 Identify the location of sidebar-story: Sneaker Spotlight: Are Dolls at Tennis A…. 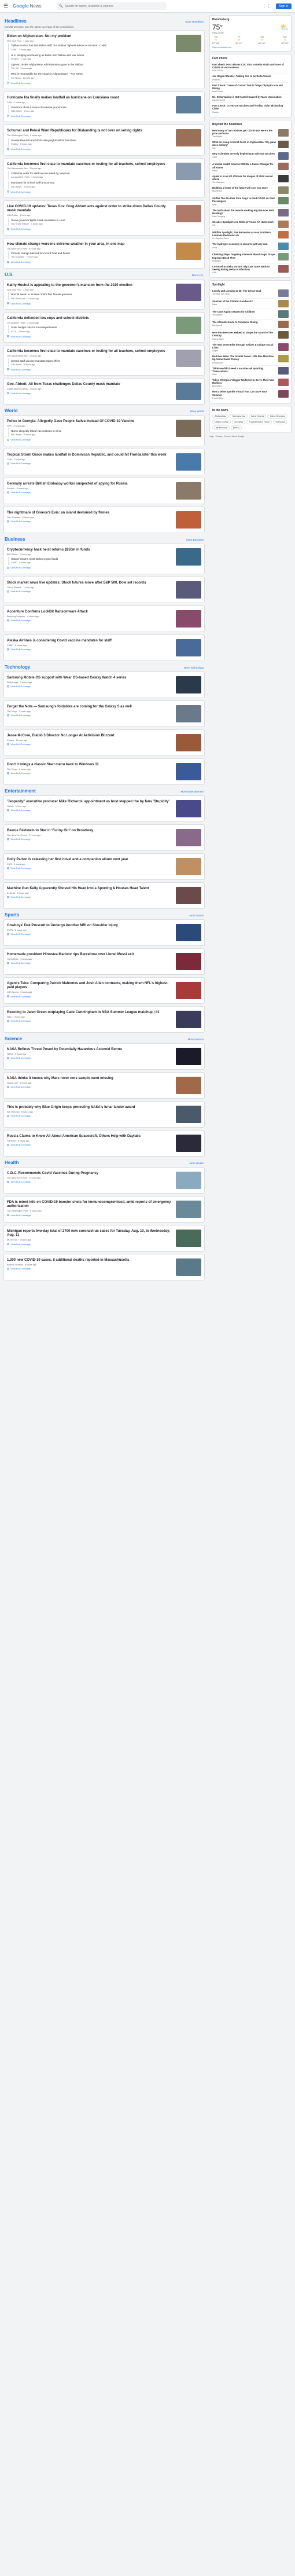
(251, 224).